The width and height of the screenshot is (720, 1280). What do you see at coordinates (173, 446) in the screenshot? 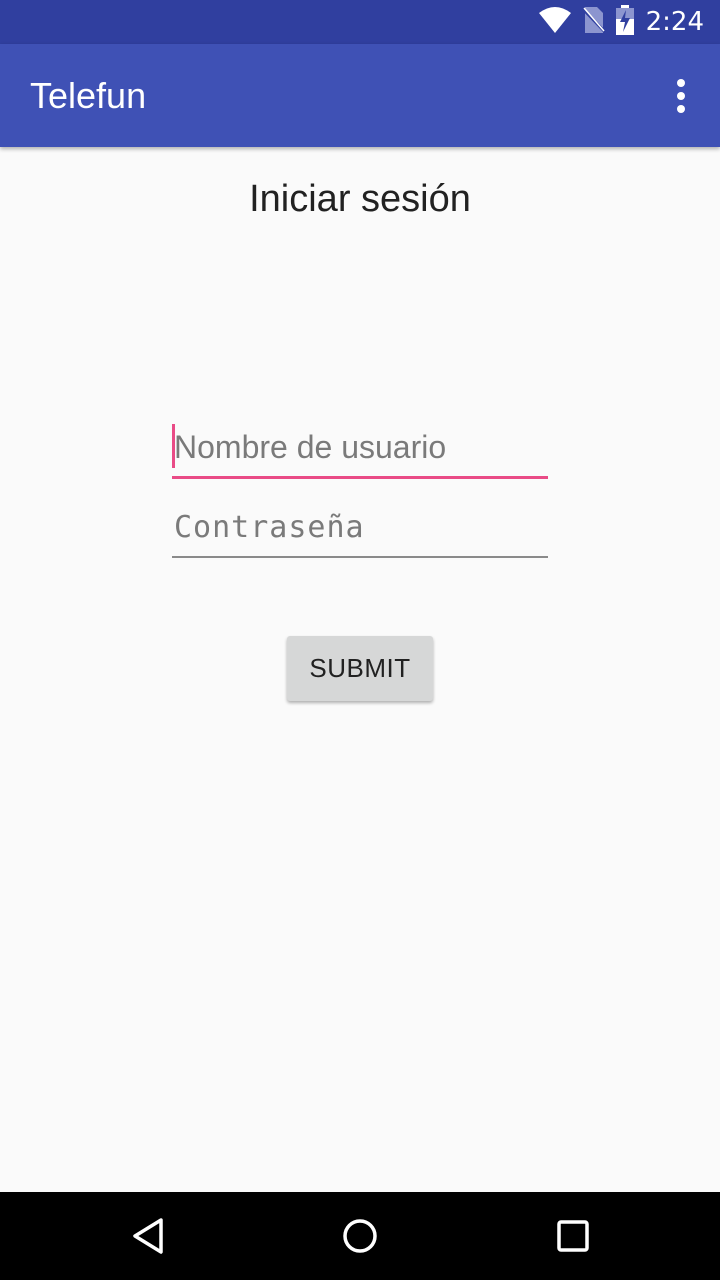
I see `text-cursor` at bounding box center [173, 446].